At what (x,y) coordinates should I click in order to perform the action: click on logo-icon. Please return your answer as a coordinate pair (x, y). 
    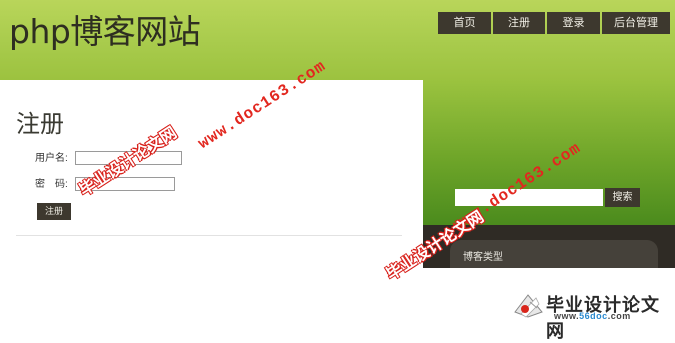
    Looking at the image, I should click on (528, 306).